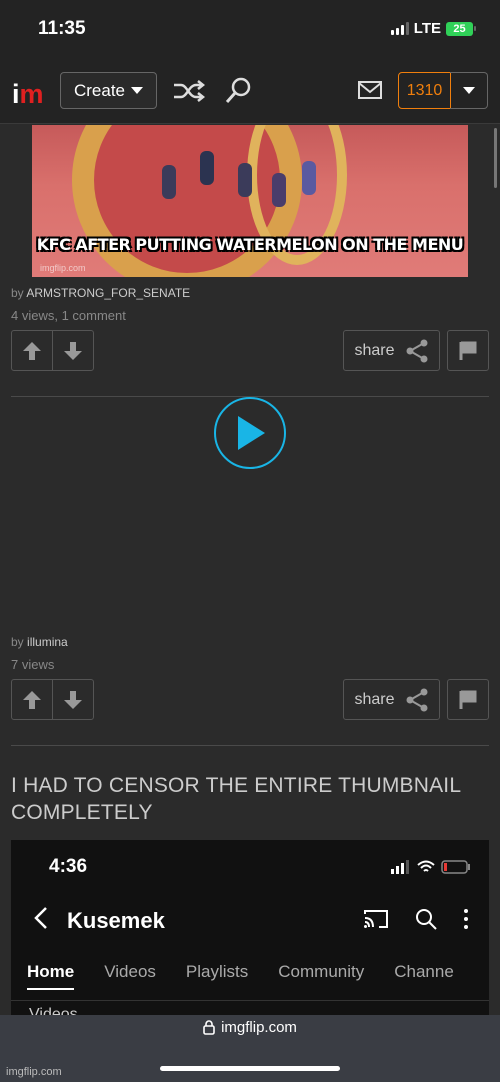  Describe the element at coordinates (259, 1027) in the screenshot. I see `url-text: imgflip.com` at that location.